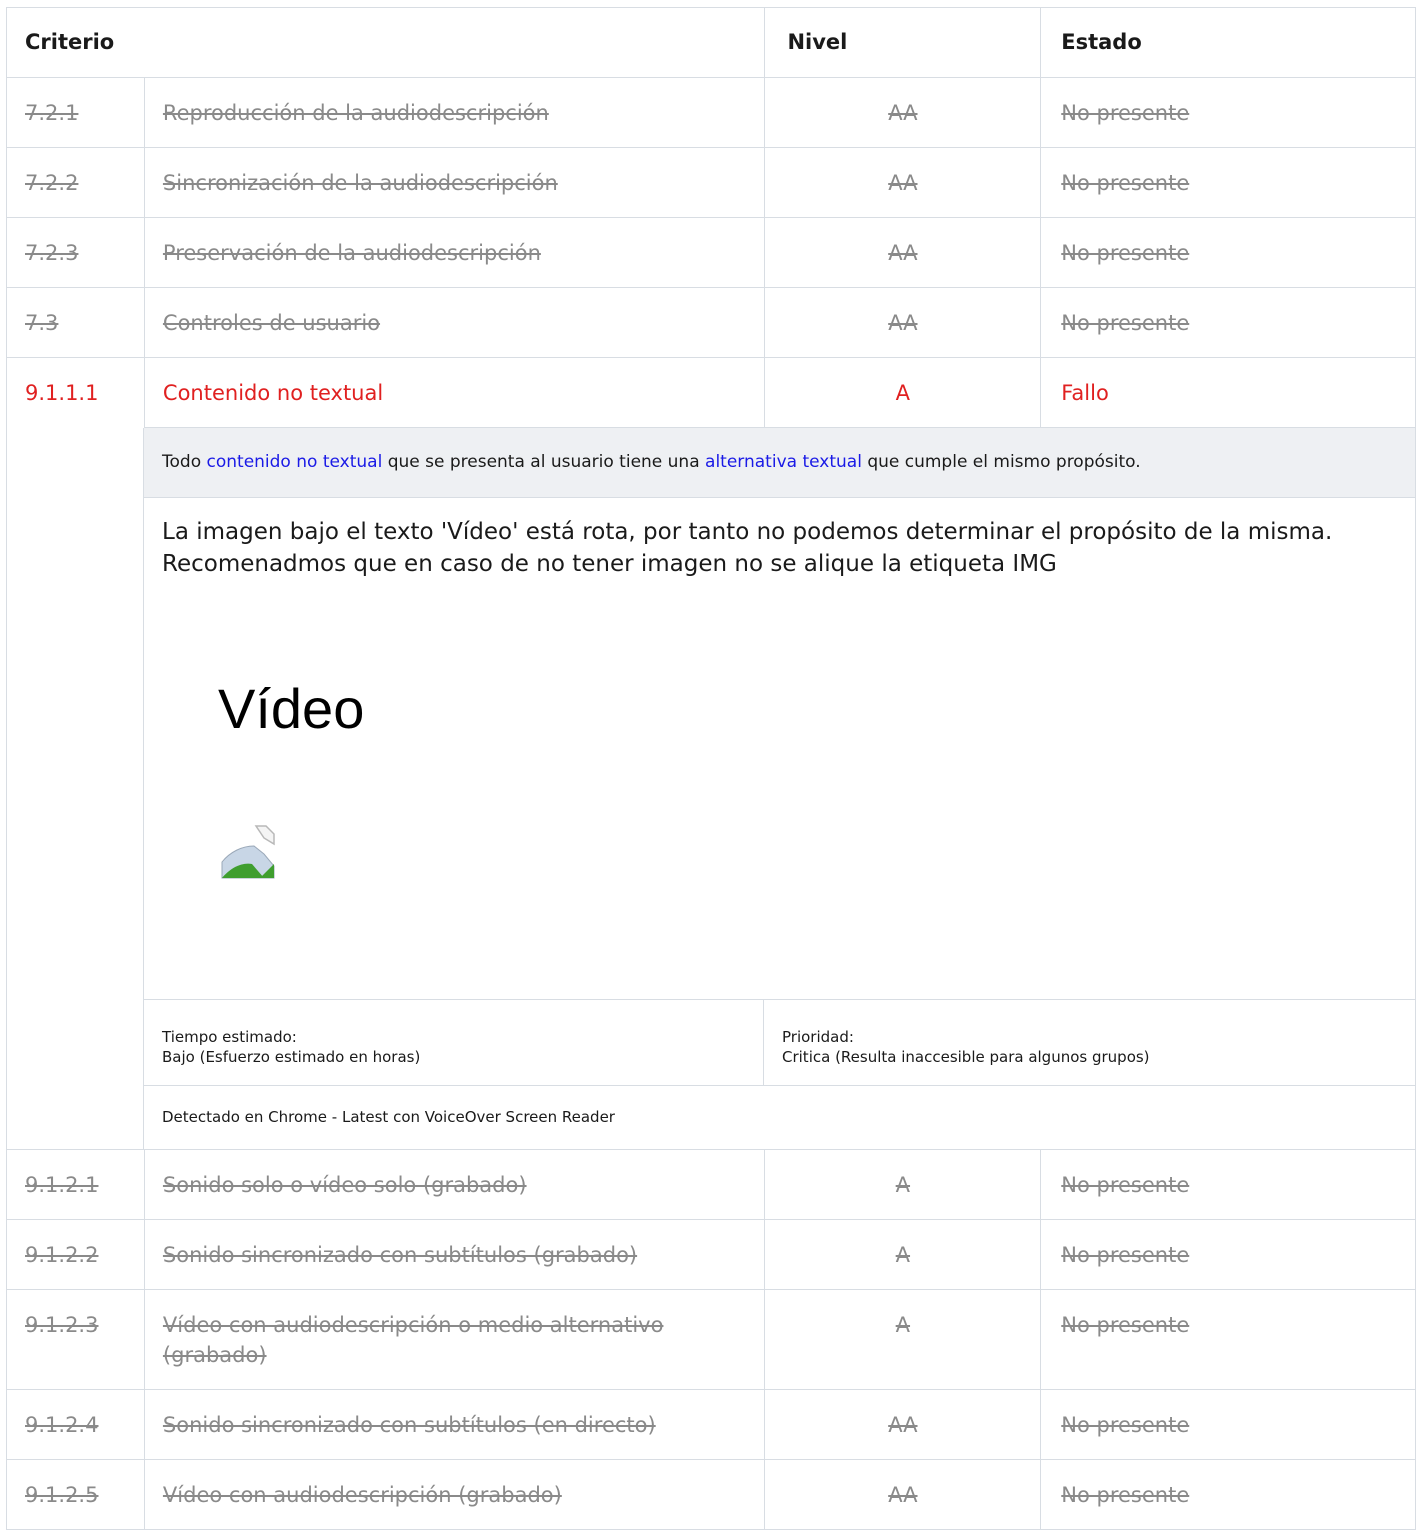  Describe the element at coordinates (1228, 43) in the screenshot. I see `header-estado: Estado` at that location.